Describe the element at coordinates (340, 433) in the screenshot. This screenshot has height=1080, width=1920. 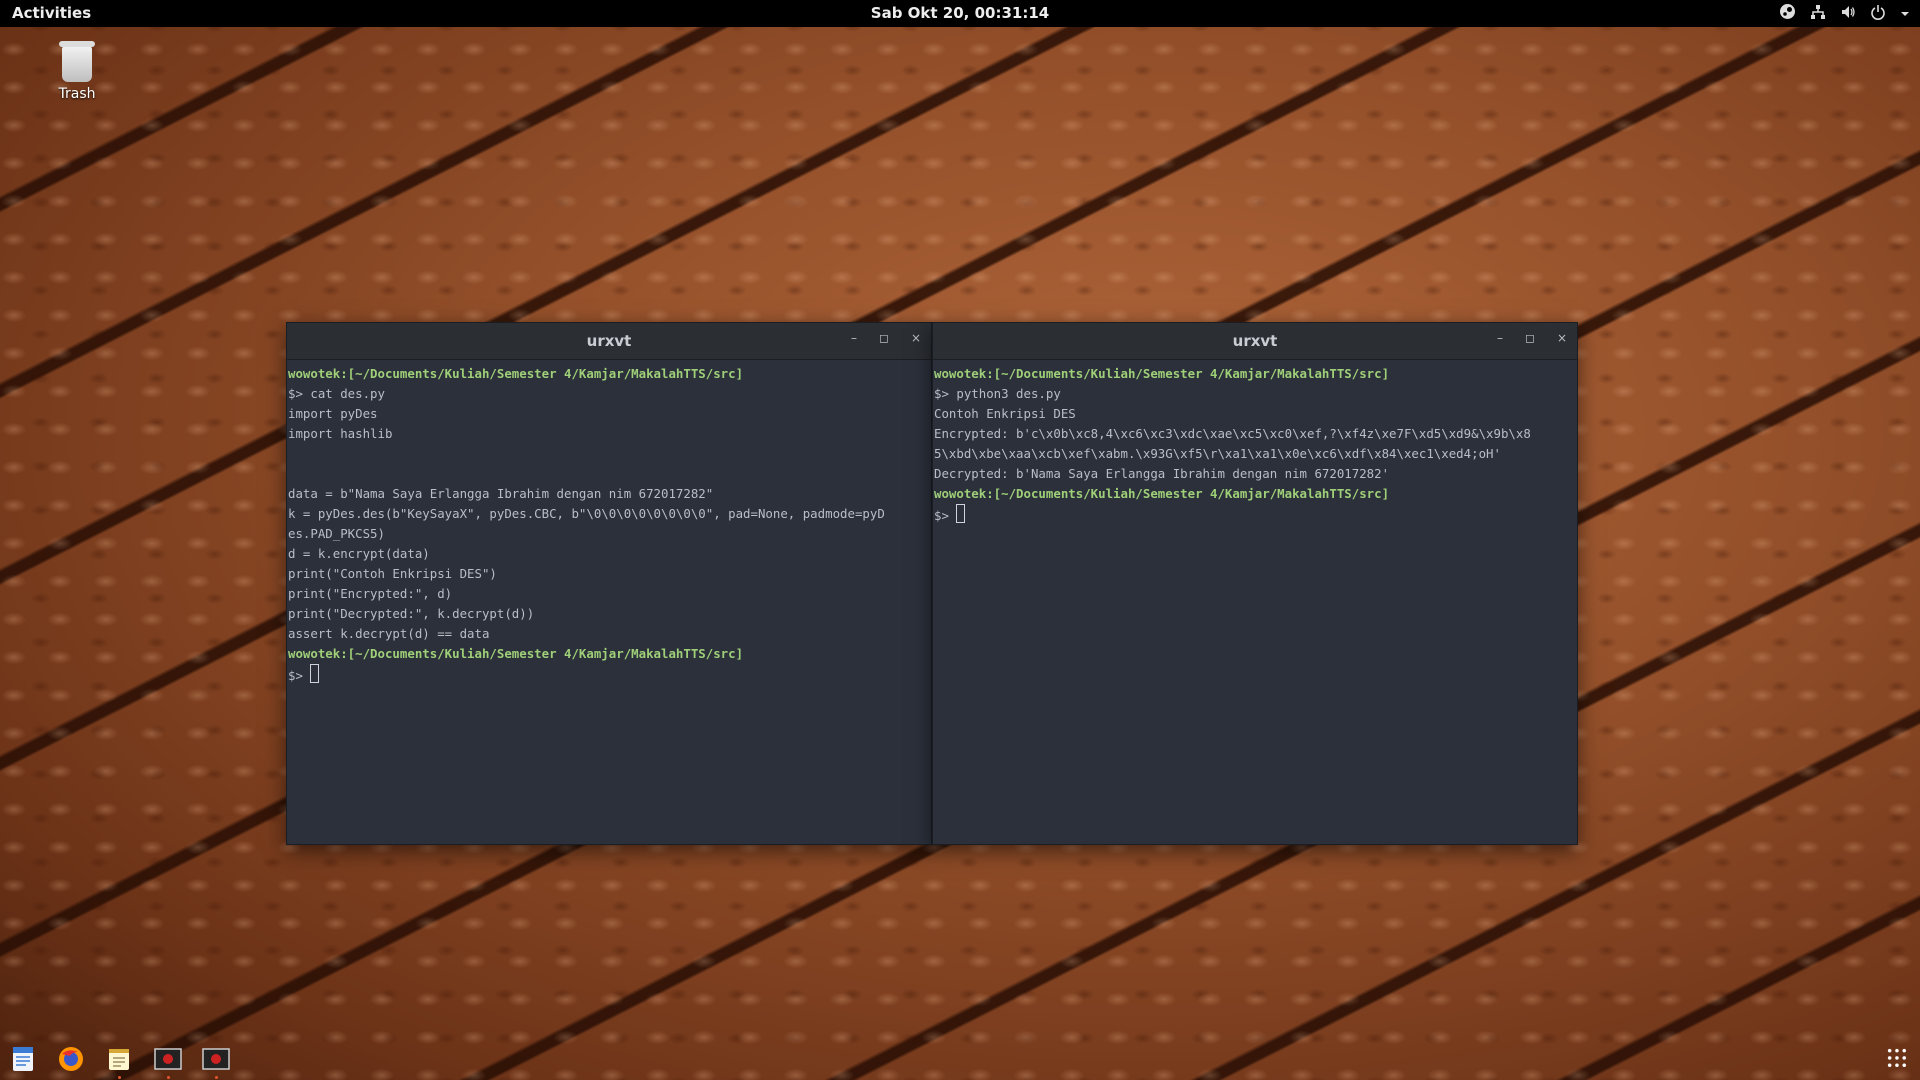
I see `line-text: import hashlib` at that location.